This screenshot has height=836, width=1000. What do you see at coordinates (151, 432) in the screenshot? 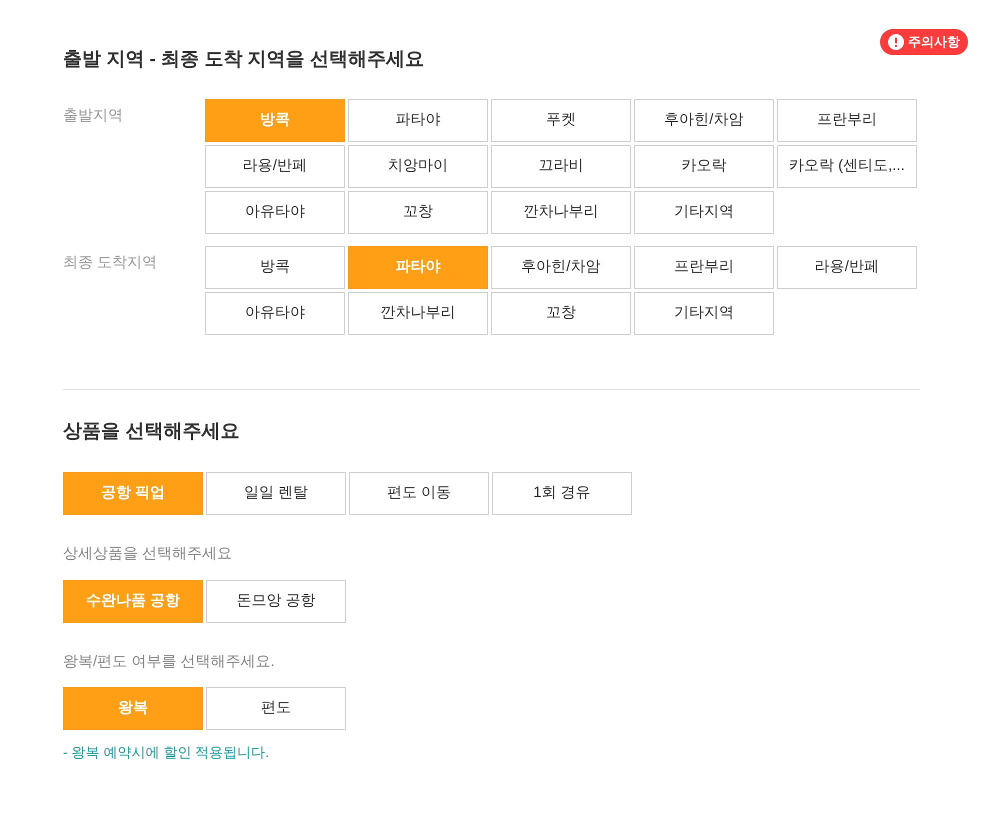
I see `section-title: 상품을 선택해주세요` at bounding box center [151, 432].